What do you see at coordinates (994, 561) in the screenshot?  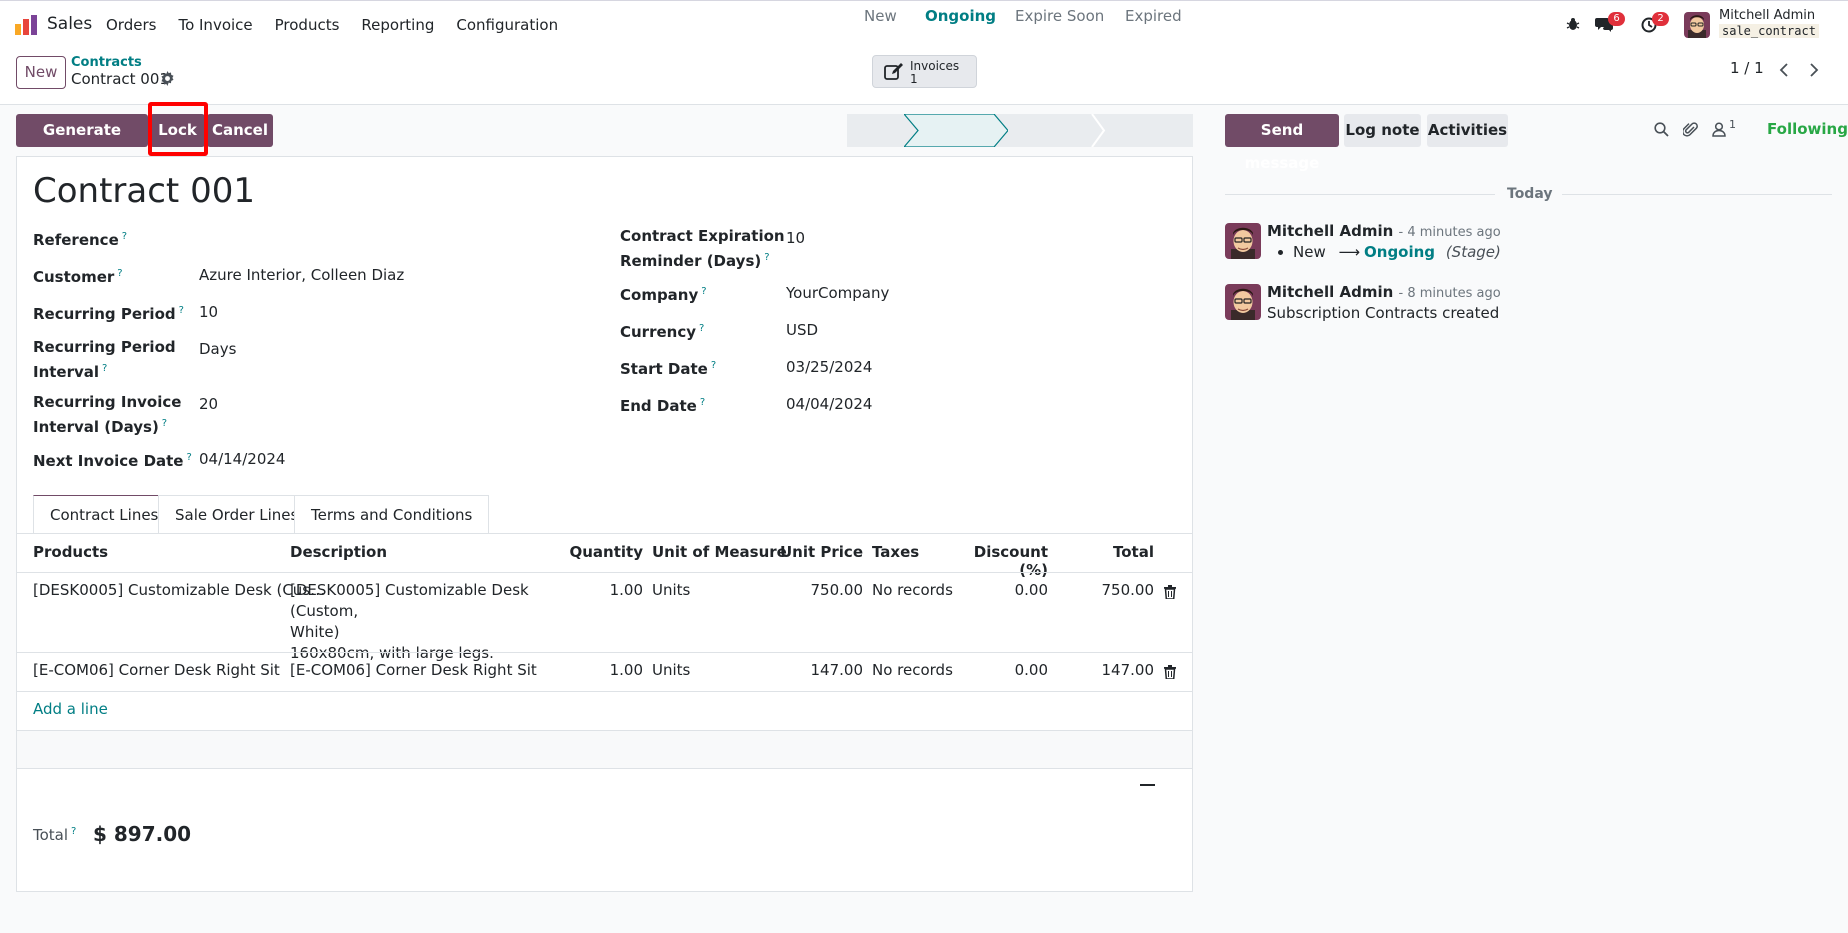 I see `column-discount: Discount (%)` at bounding box center [994, 561].